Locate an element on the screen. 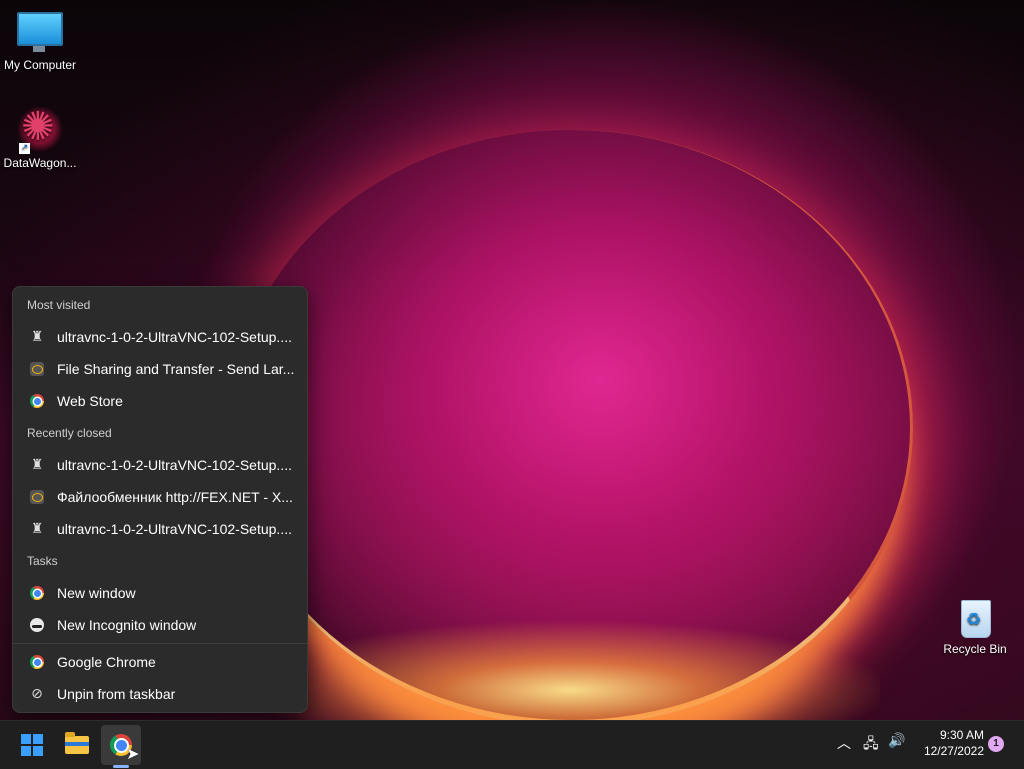  file-explorer-button is located at coordinates (77, 745).